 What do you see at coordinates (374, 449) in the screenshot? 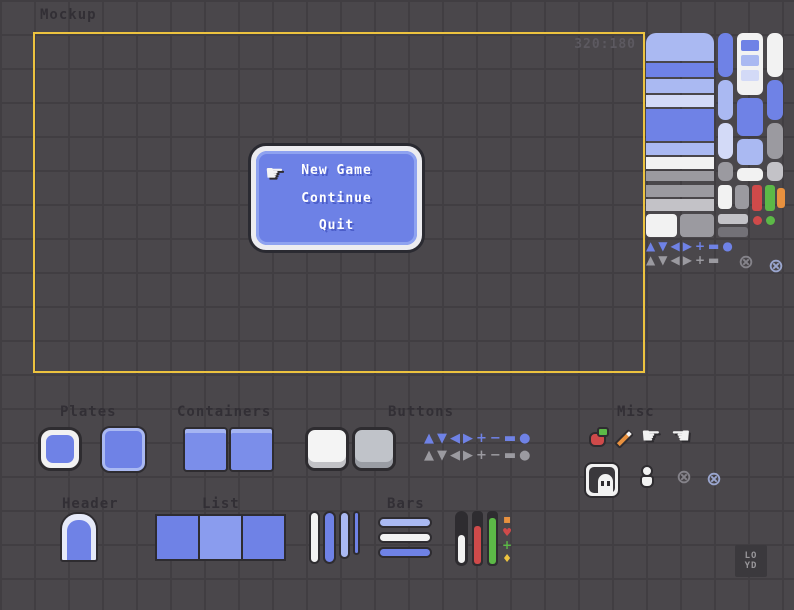
I see `button-sample-gray` at bounding box center [374, 449].